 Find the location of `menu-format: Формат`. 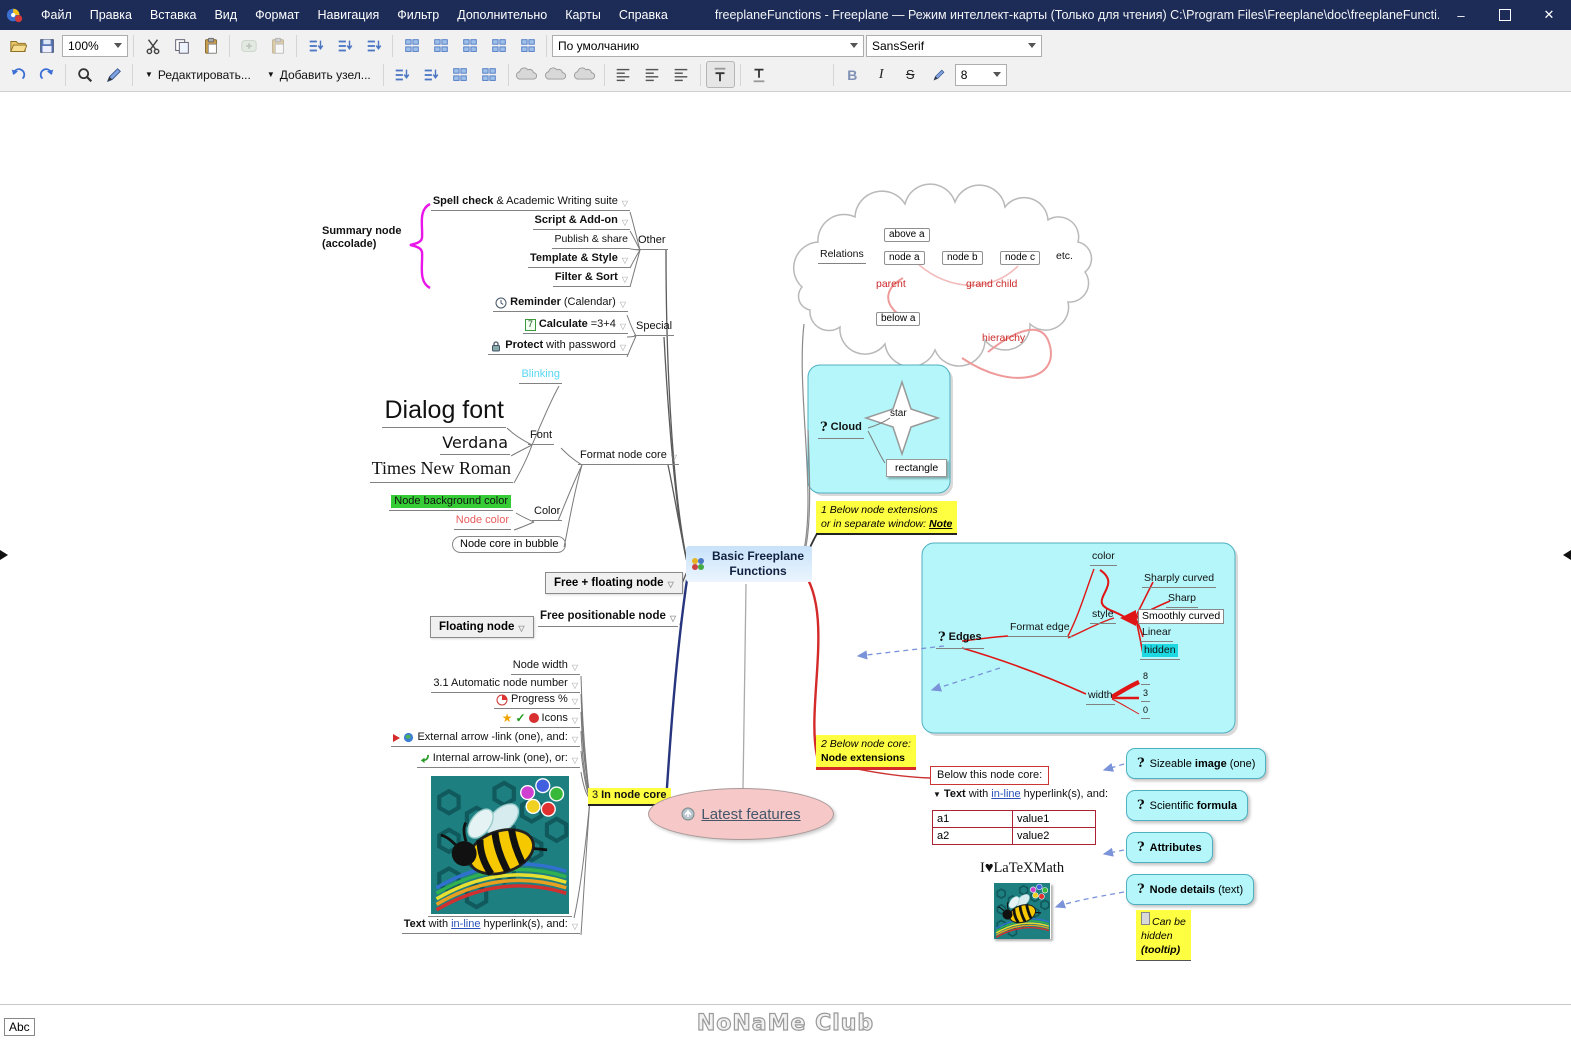

menu-format: Формат is located at coordinates (277, 15).